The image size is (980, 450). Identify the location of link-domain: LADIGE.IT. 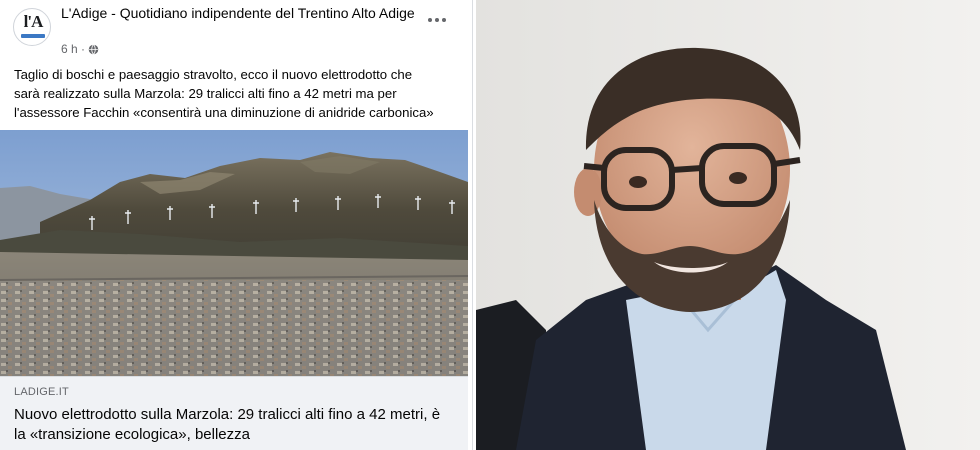
(41, 392).